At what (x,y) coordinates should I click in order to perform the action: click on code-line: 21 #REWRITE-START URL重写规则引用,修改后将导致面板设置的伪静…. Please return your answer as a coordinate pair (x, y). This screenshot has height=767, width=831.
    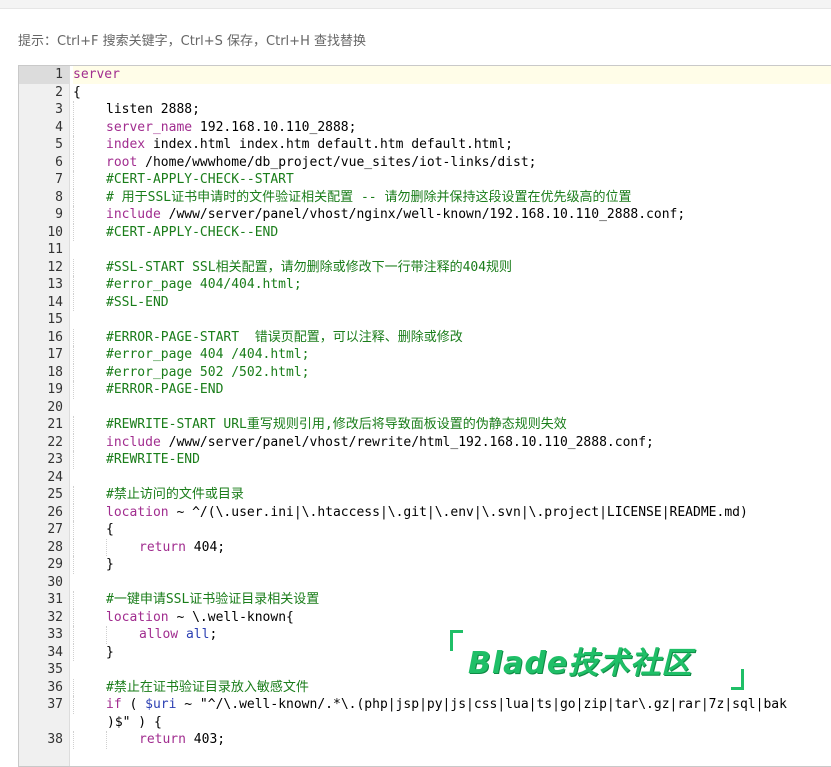
    Looking at the image, I should click on (425, 425).